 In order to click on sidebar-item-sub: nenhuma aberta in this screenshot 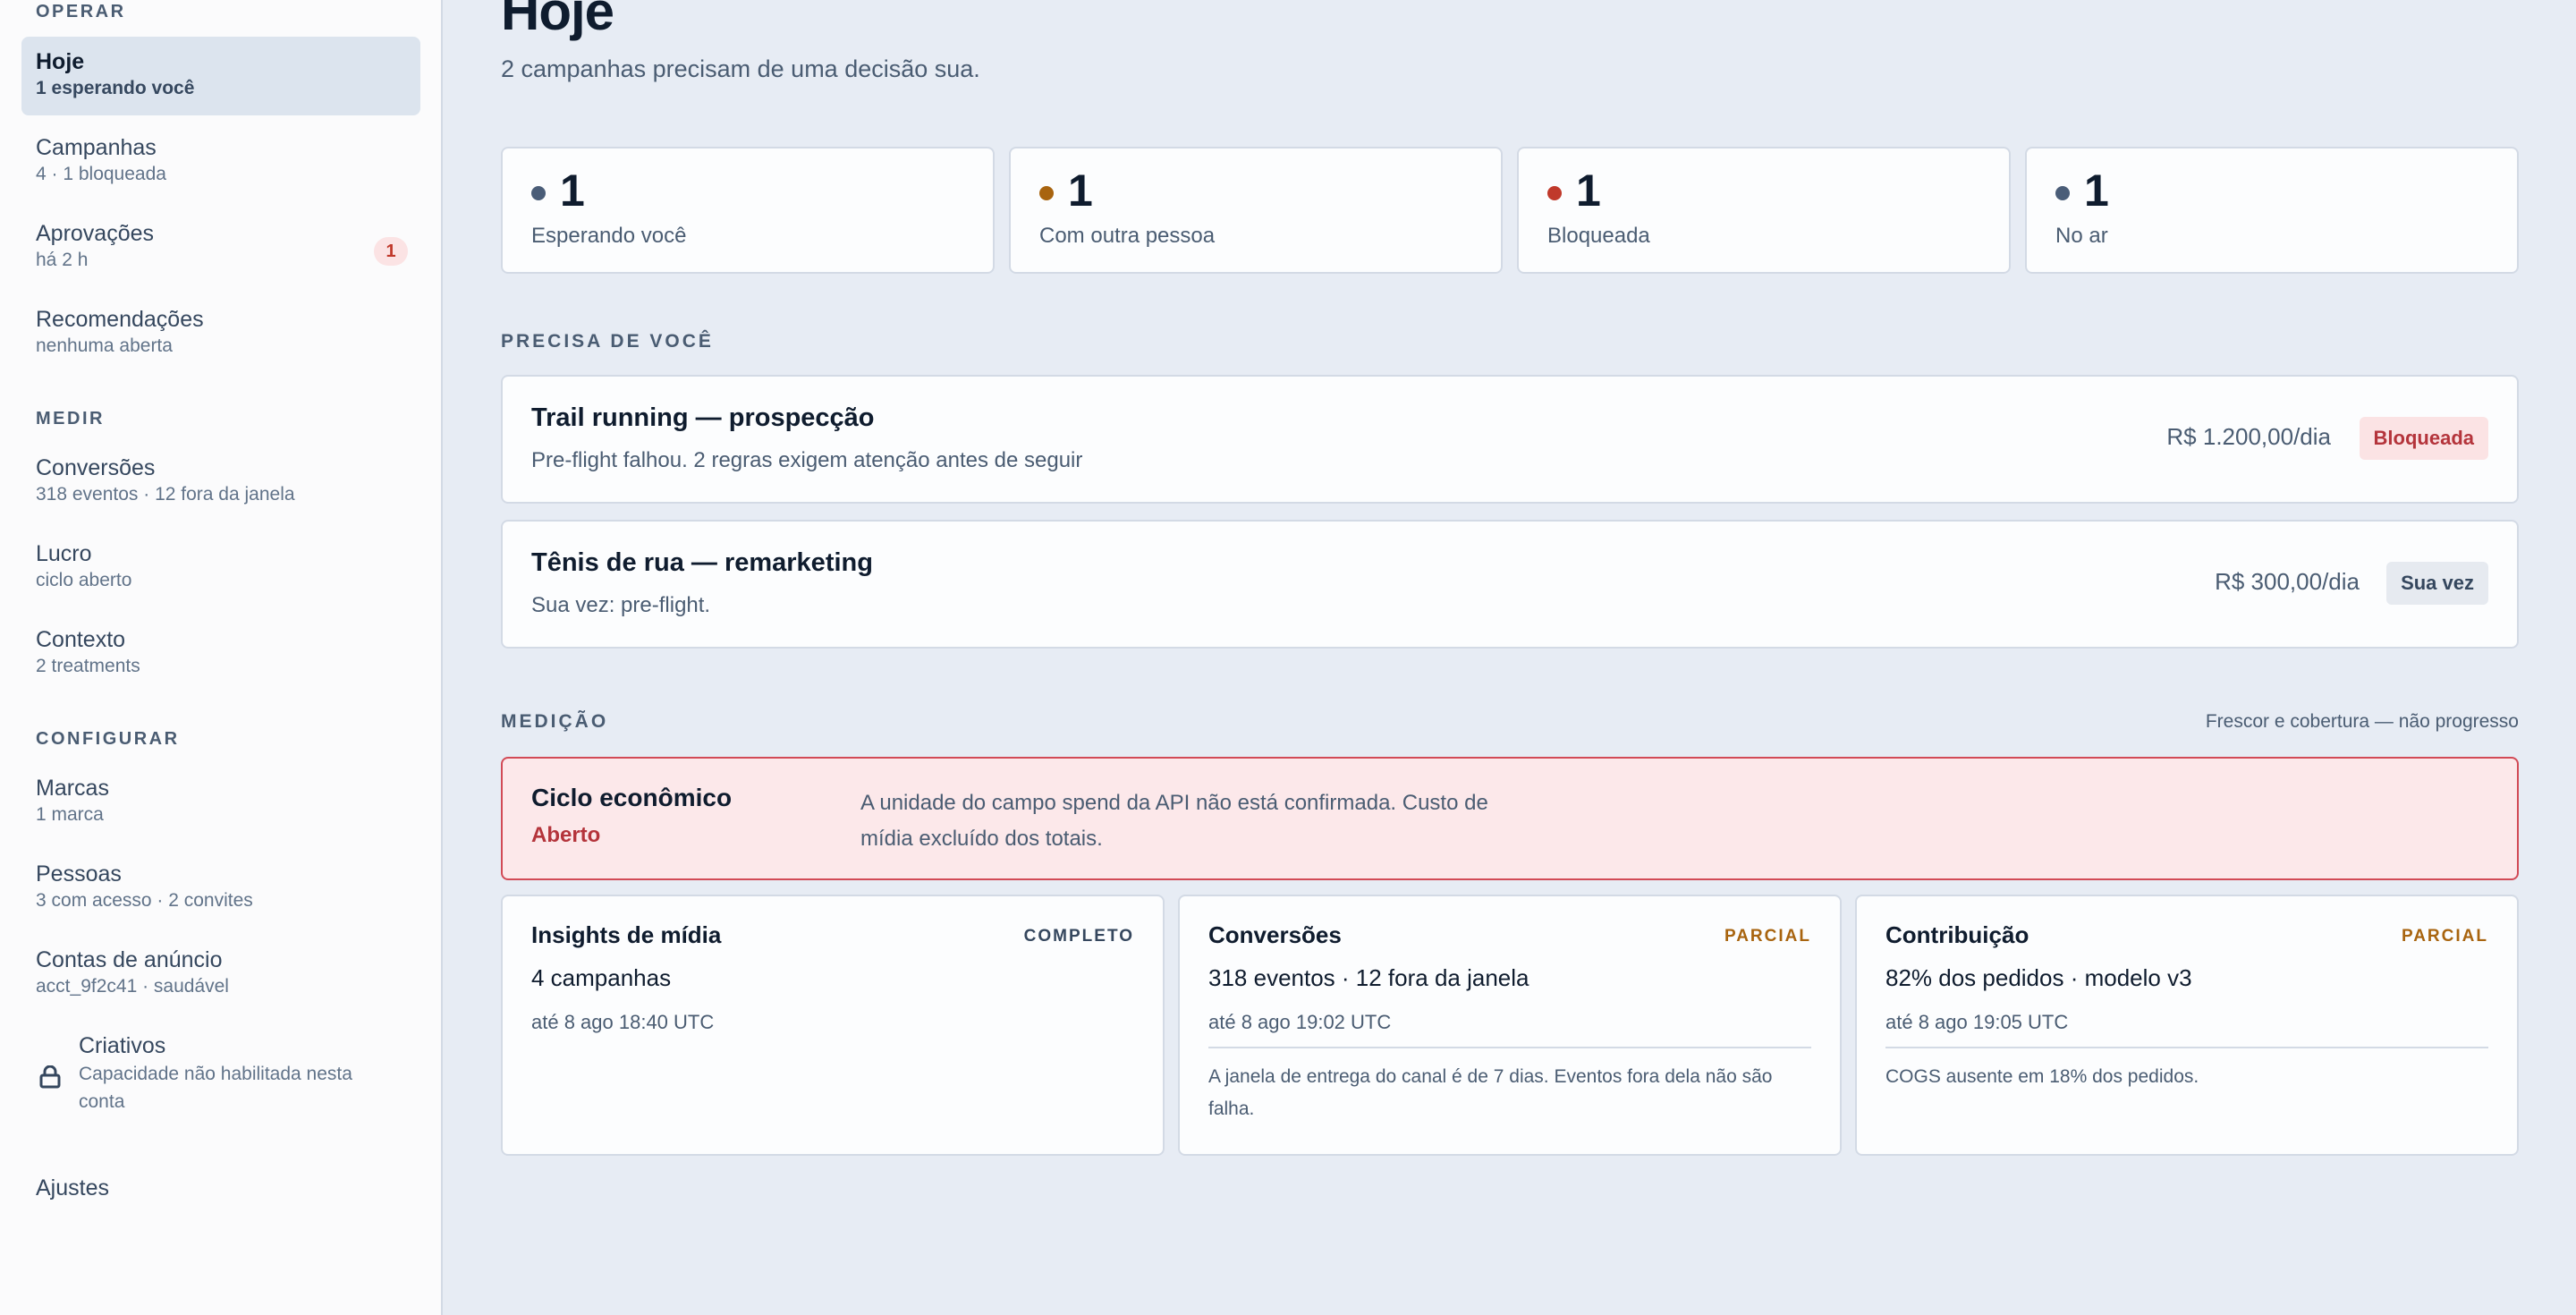, I will do `click(104, 345)`.